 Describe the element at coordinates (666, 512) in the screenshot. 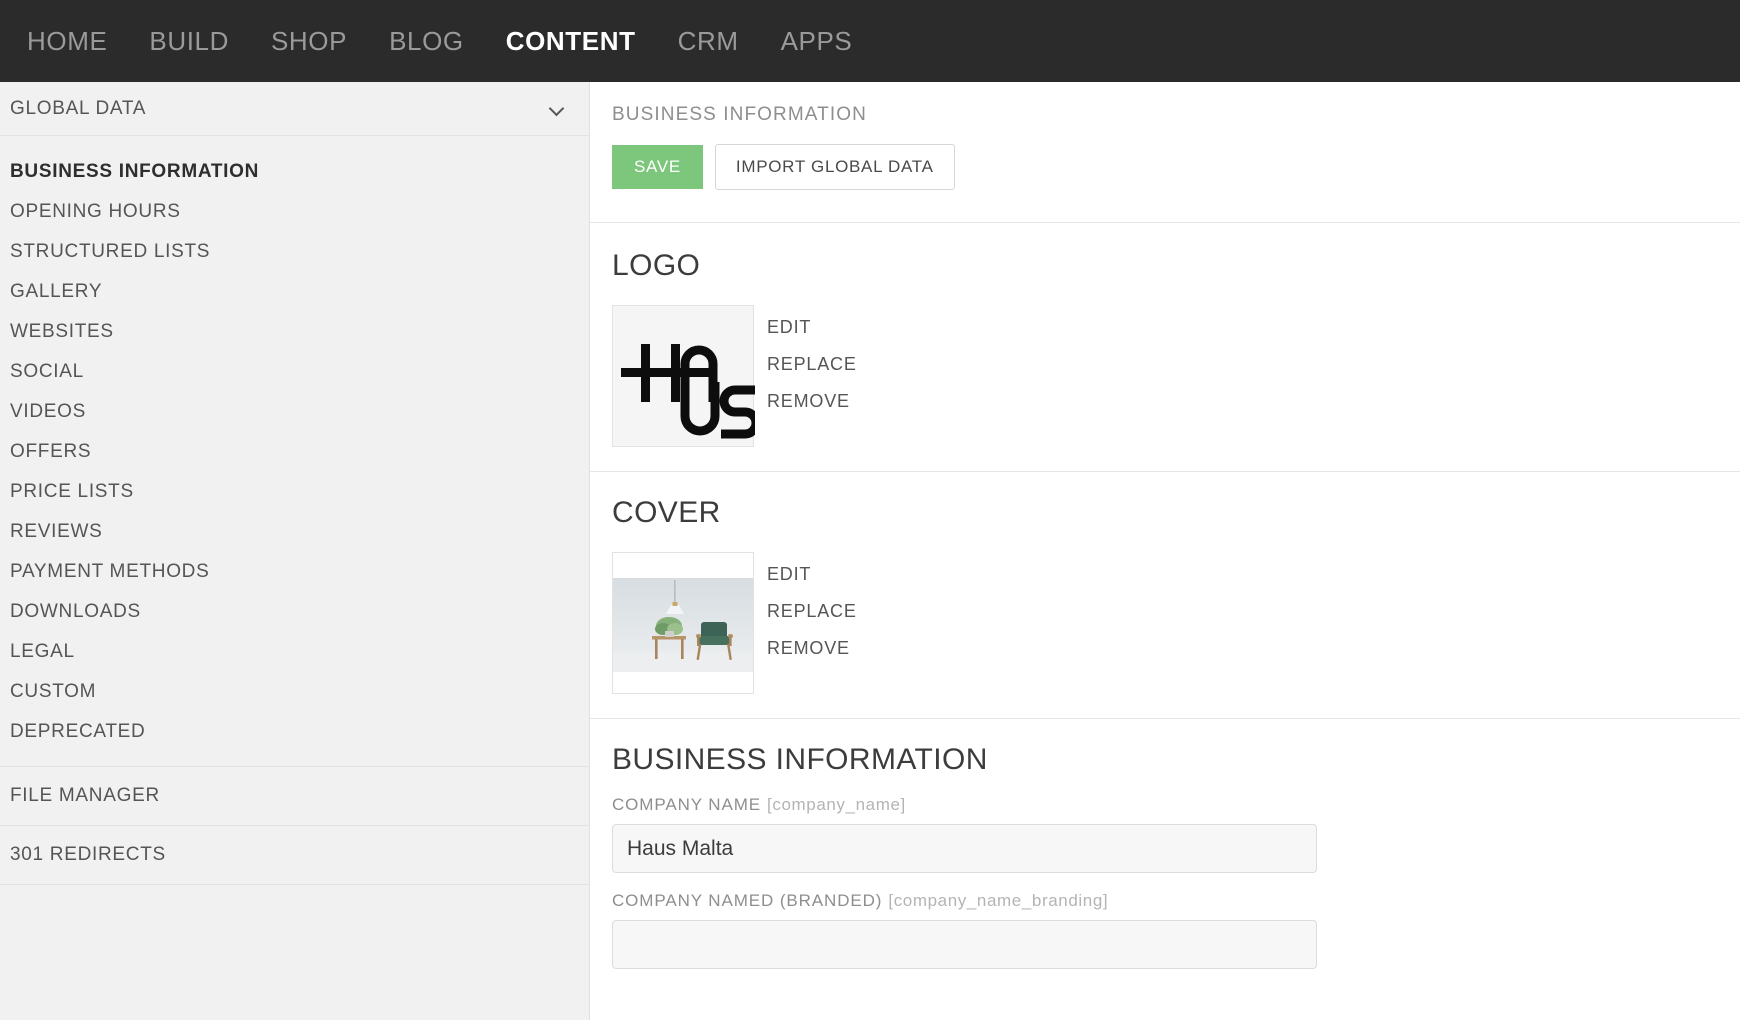

I see `cover-section-title: COVER` at that location.